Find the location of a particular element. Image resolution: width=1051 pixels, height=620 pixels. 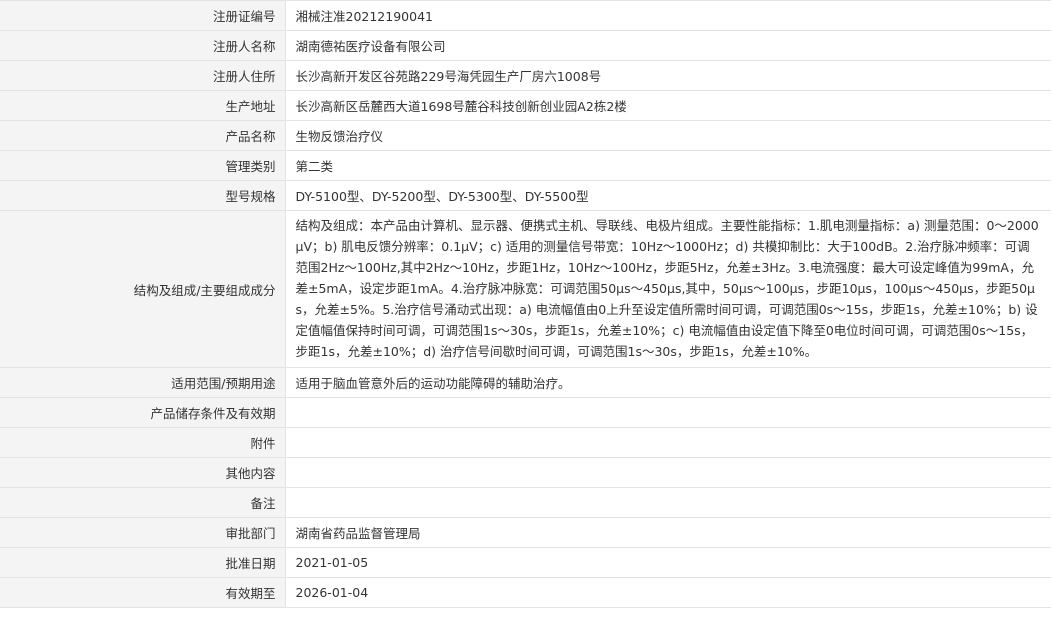

row-intended-use: 适用范围/预期用途 适用于脑血管意外后的运动功能障碍的辅助治疗。 is located at coordinates (525, 382).